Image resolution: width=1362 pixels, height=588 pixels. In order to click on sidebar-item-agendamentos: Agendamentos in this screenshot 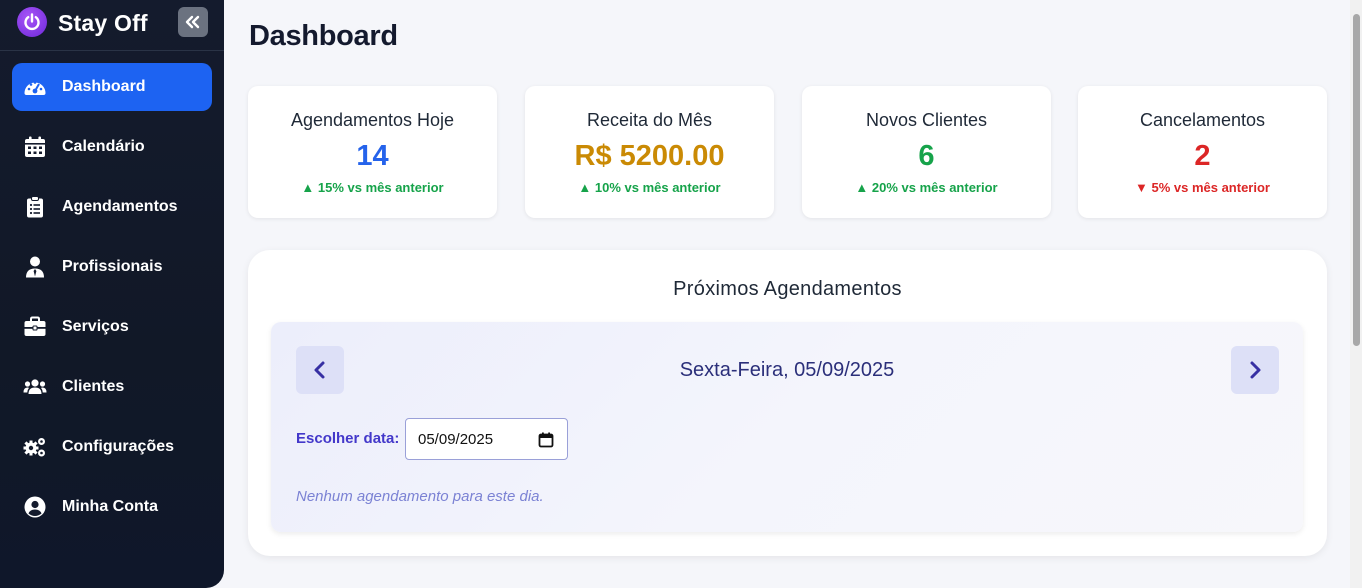, I will do `click(112, 207)`.